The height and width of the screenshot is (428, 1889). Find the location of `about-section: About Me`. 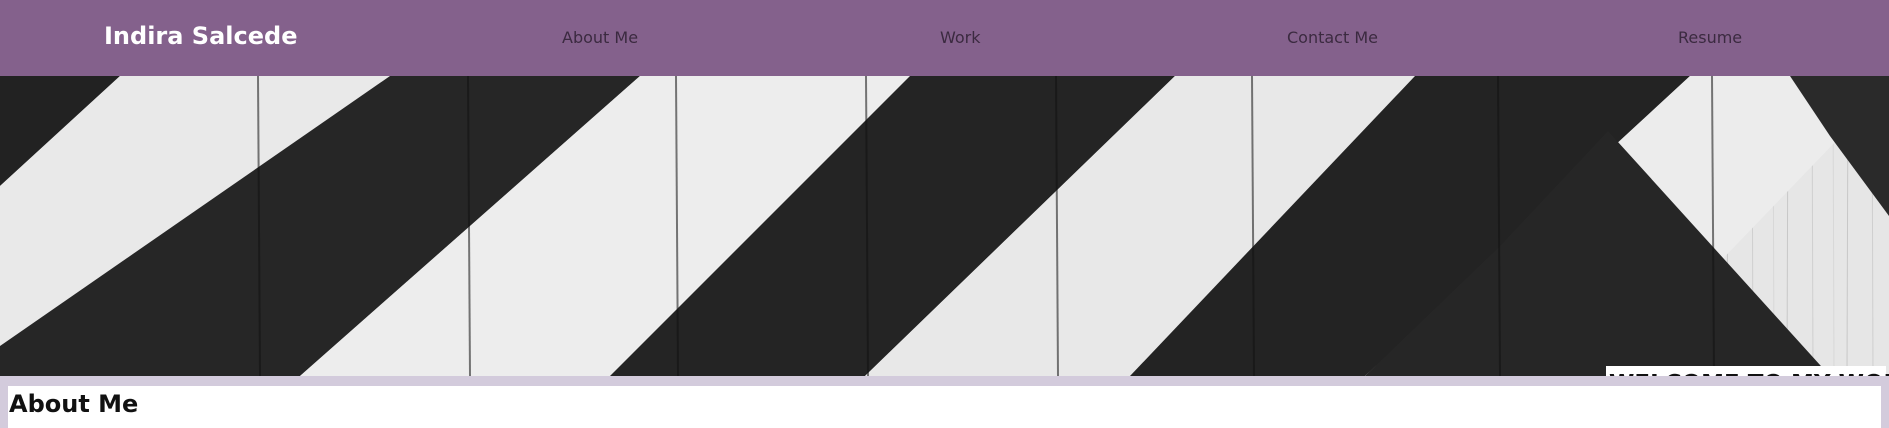

about-section: About Me is located at coordinates (944, 407).